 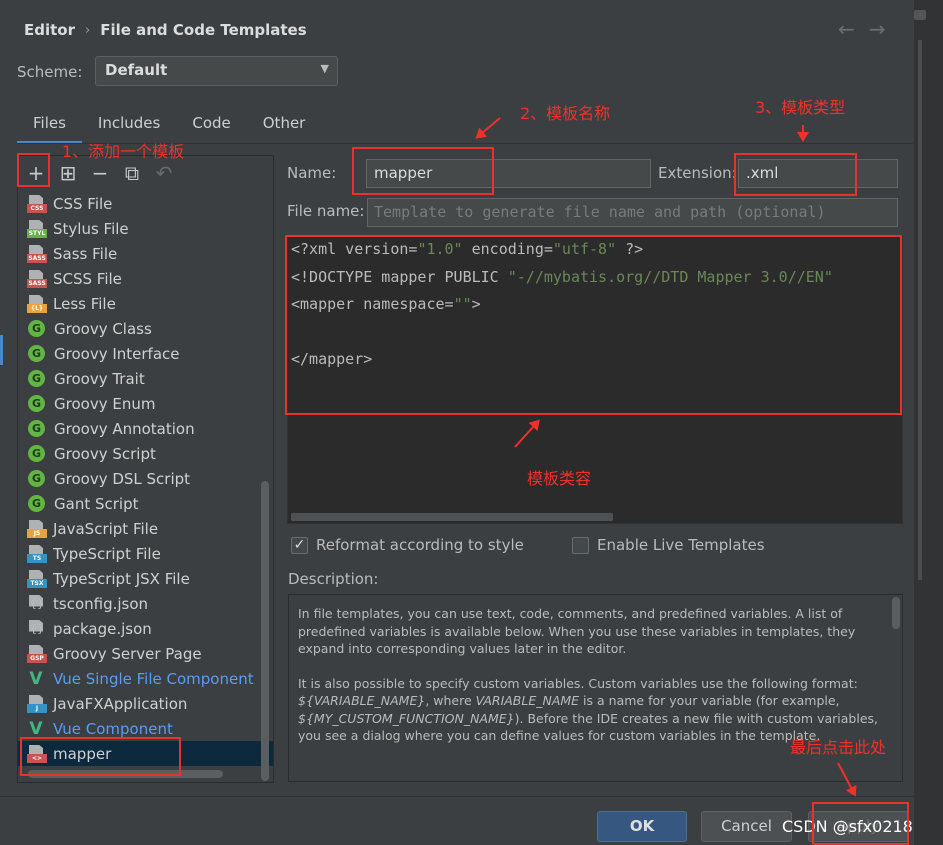 I want to click on template-item-3: SASS SCSS File, so click(x=145, y=278).